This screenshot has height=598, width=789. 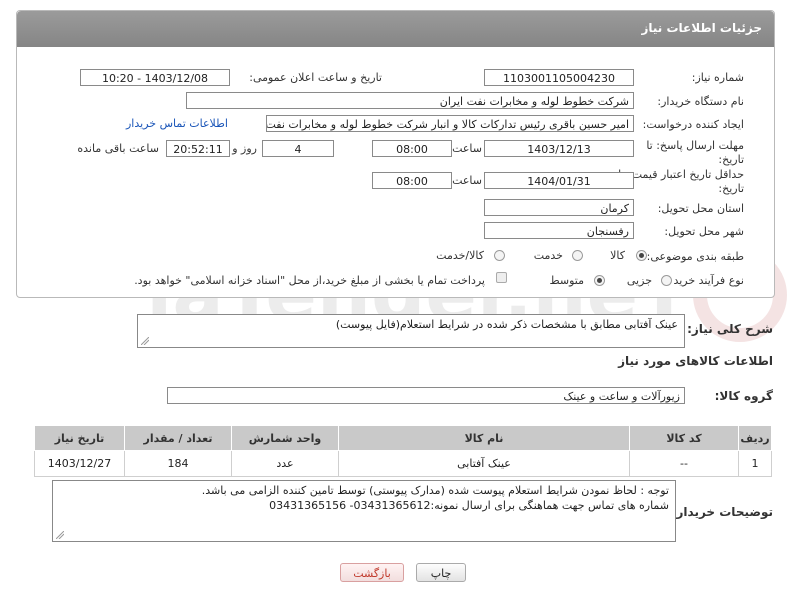 What do you see at coordinates (743, 396) in the screenshot?
I see `goods-group-label: گروه کالا:` at bounding box center [743, 396].